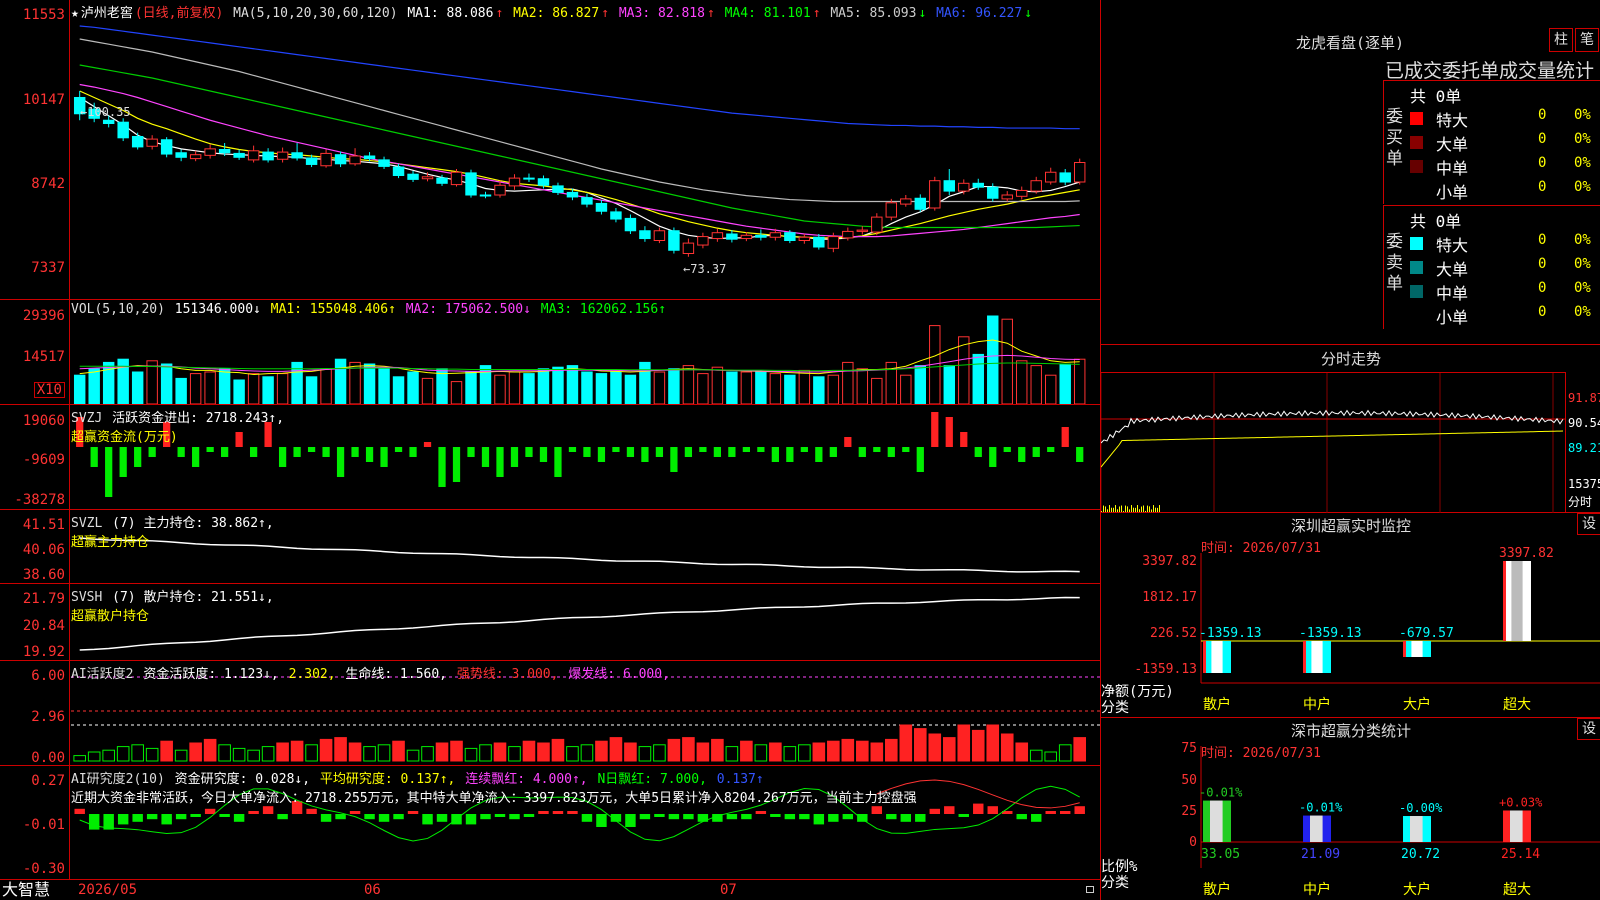 This screenshot has width=1600, height=900. What do you see at coordinates (48, 781) in the screenshot?
I see `ai-research-ytick: 0.27` at bounding box center [48, 781].